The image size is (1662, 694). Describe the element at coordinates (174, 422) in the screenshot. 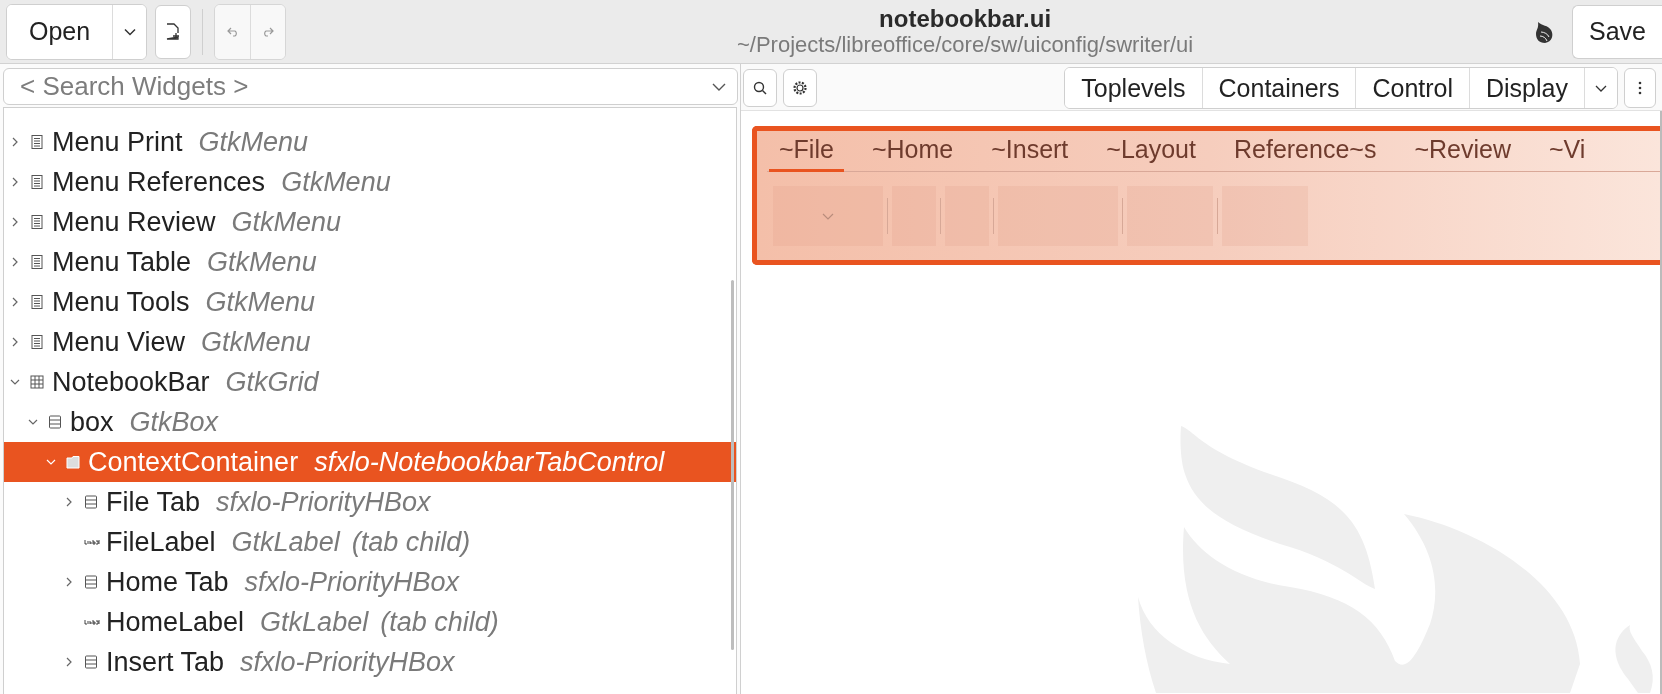

I see `widget-type: GtkBox` at that location.